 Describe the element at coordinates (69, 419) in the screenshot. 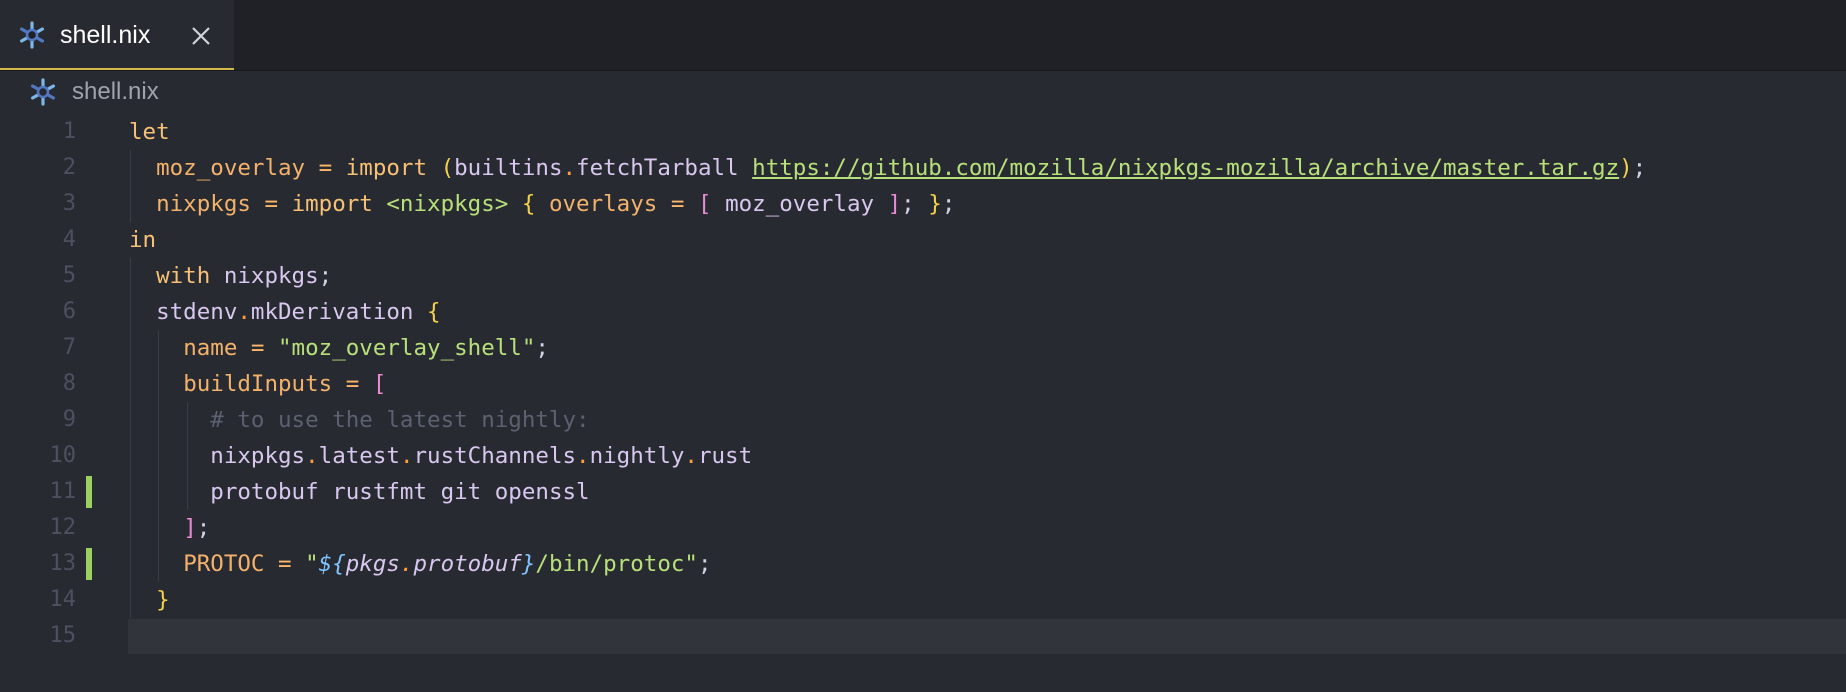

I see `line-number: 9` at that location.